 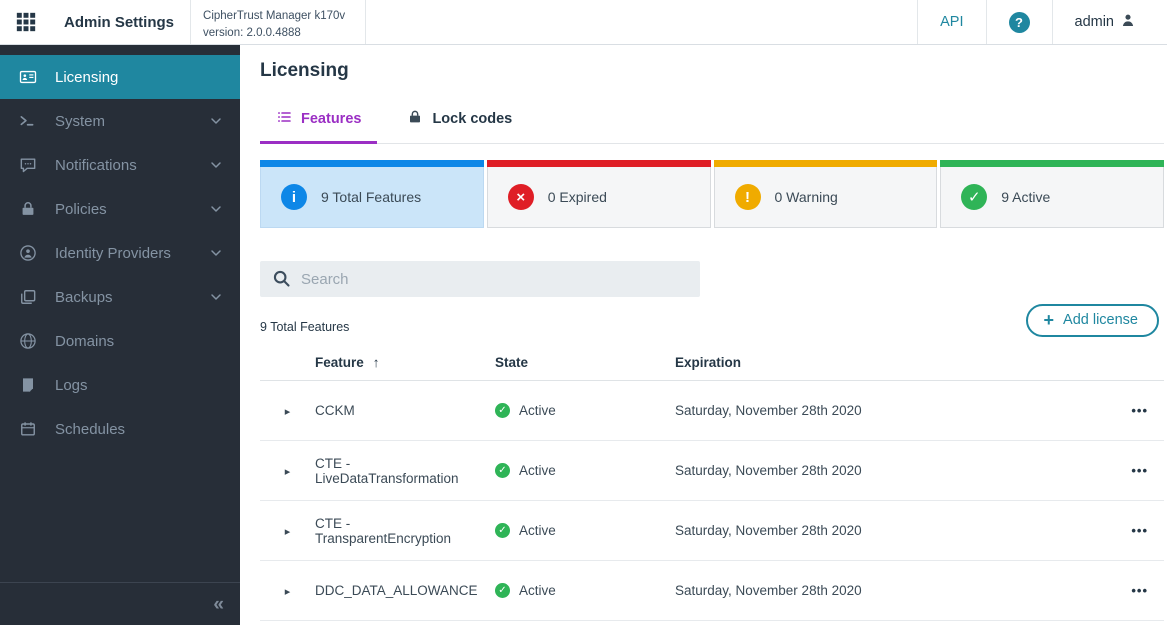 I want to click on page-title: Licensing, so click(x=304, y=70).